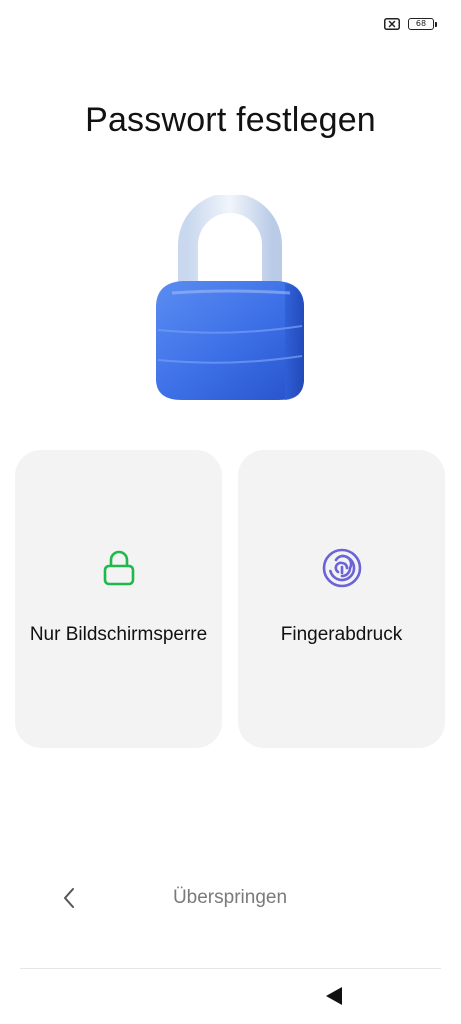  Describe the element at coordinates (118, 599) in the screenshot. I see `option-card-screen-lock: Nur Bildschirmsperre` at that location.